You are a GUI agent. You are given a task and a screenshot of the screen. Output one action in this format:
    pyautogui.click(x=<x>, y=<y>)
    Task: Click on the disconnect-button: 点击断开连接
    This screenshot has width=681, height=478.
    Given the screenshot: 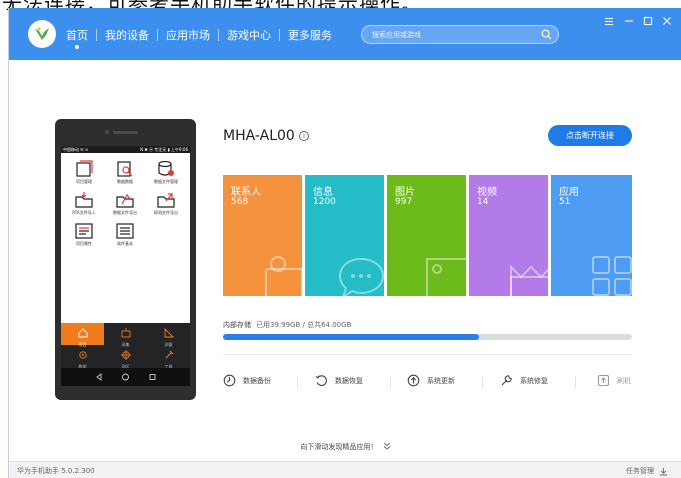 What is the action you would take?
    pyautogui.click(x=590, y=135)
    